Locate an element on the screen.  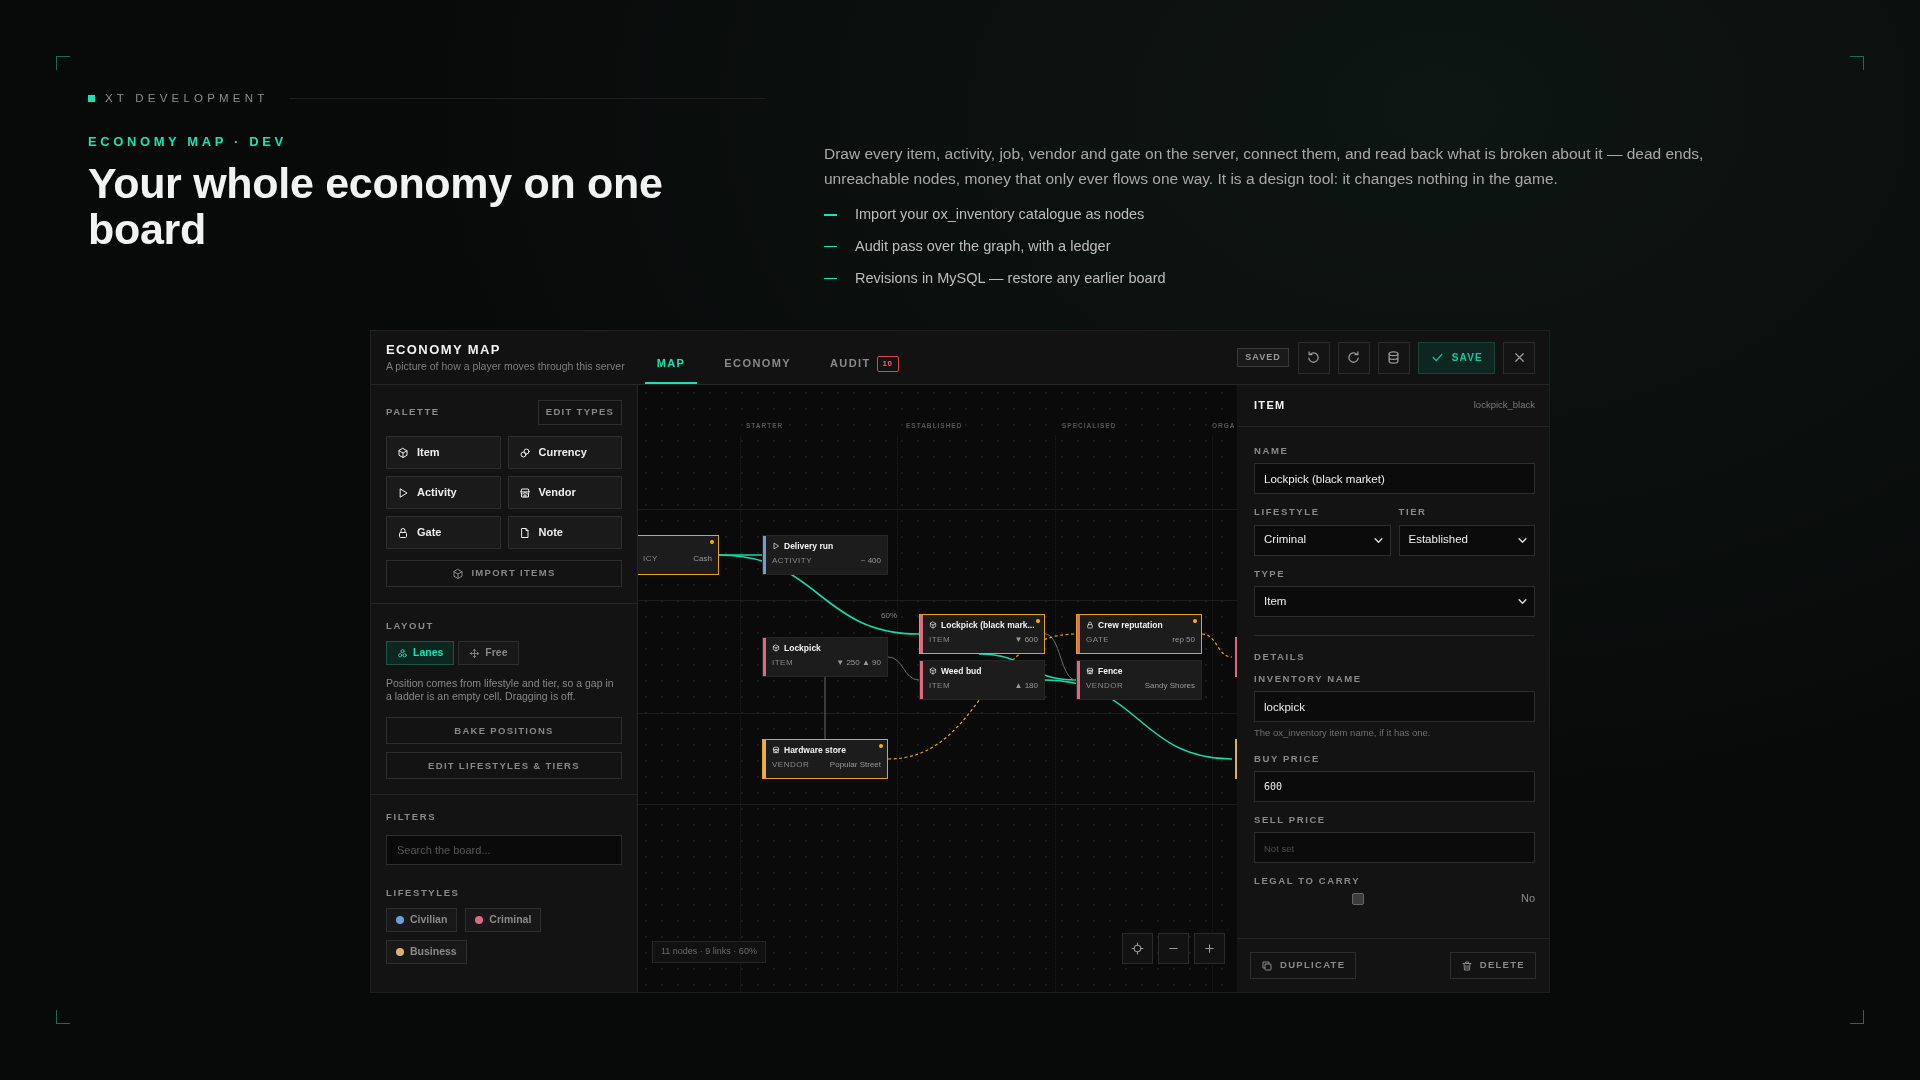
graph-node: Lockpick (black mark... ITEM ▼ 600 is located at coordinates (982, 634).